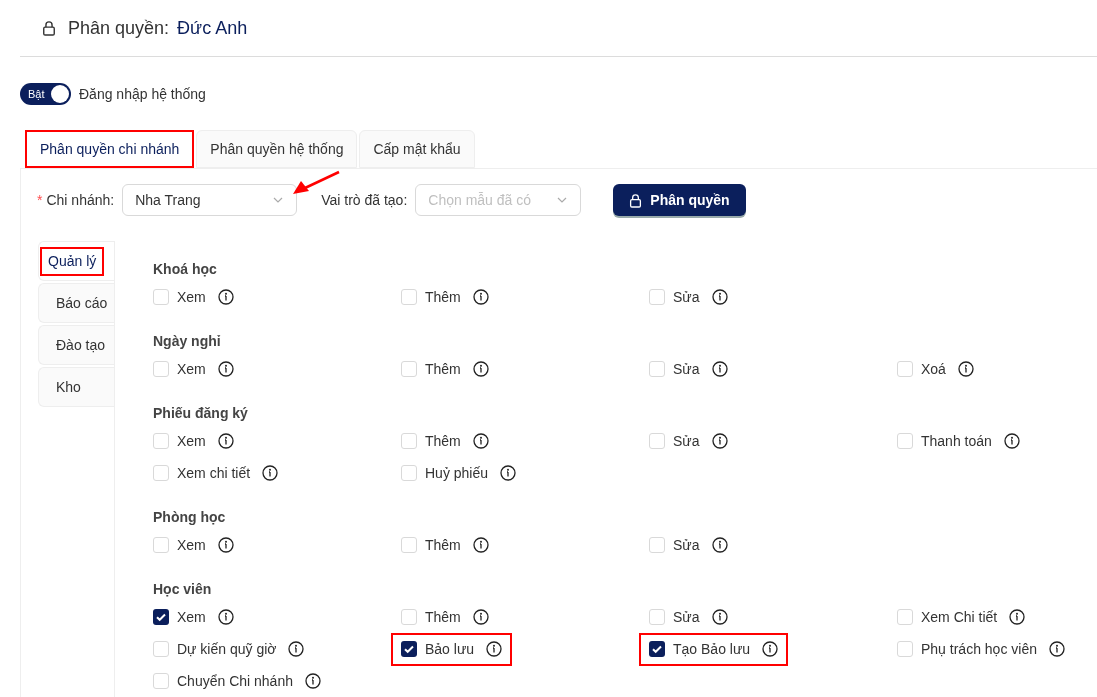  Describe the element at coordinates (956, 441) in the screenshot. I see `permission-label: Thanh toán` at that location.